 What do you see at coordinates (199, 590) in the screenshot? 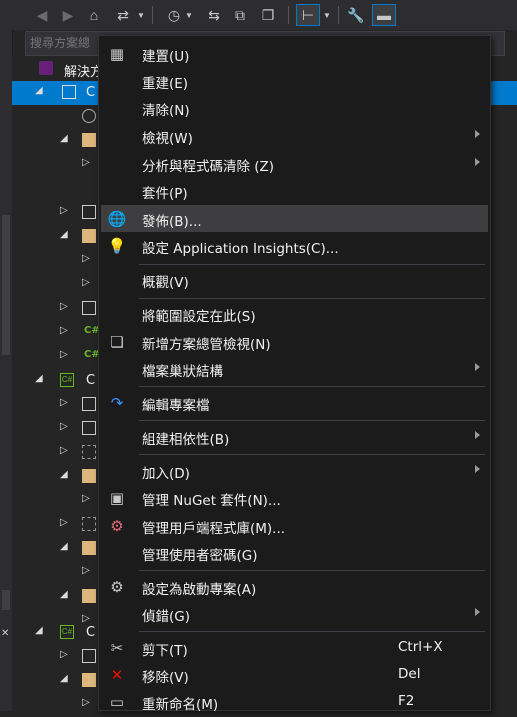
I see `menu-label: 設定為啟動專案(A)` at bounding box center [199, 590].